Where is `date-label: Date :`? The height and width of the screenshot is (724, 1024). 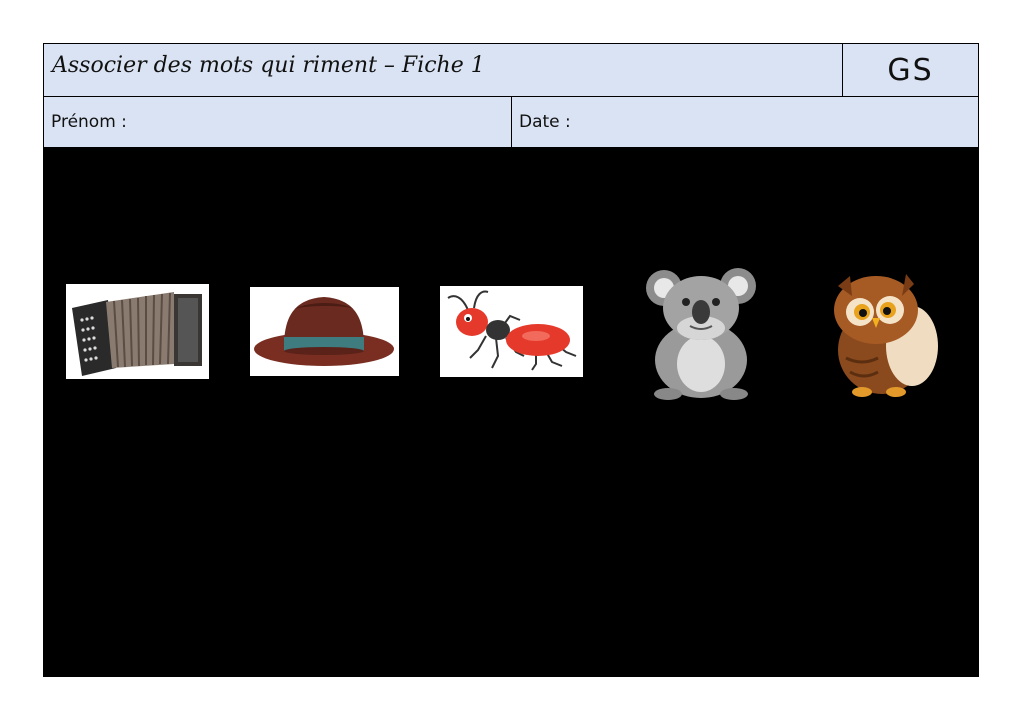
date-label: Date : is located at coordinates (545, 122).